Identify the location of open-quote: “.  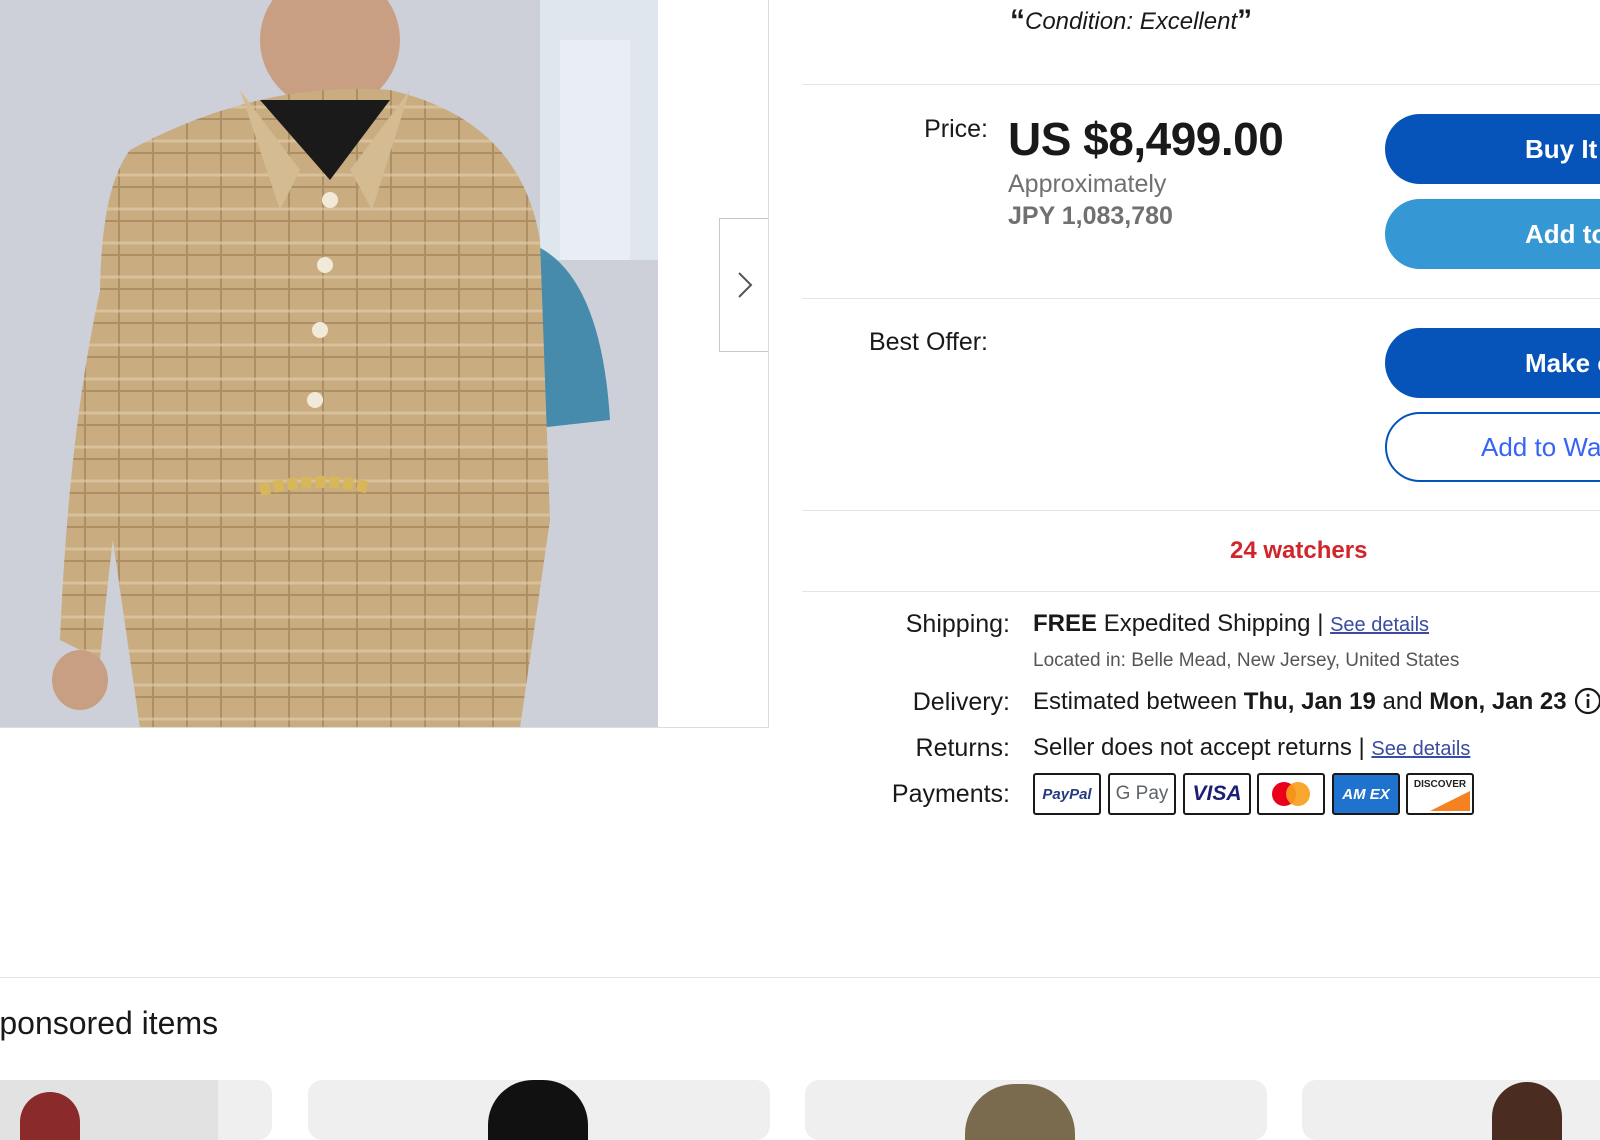
(1017, 20).